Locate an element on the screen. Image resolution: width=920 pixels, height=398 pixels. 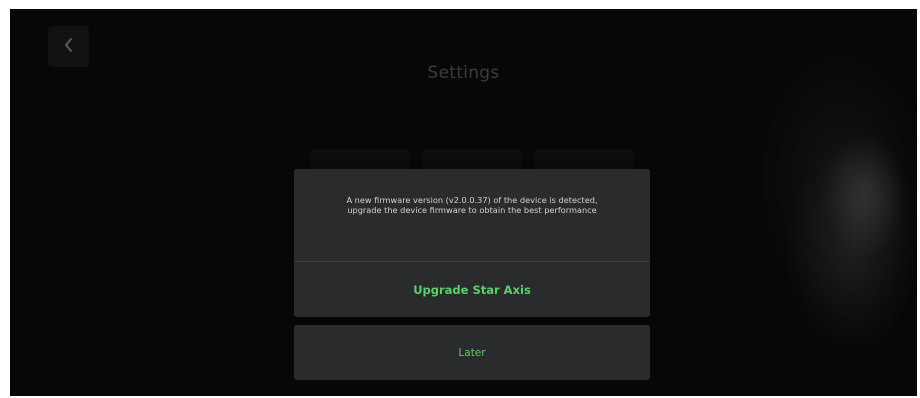
later-button: Later is located at coordinates (472, 352).